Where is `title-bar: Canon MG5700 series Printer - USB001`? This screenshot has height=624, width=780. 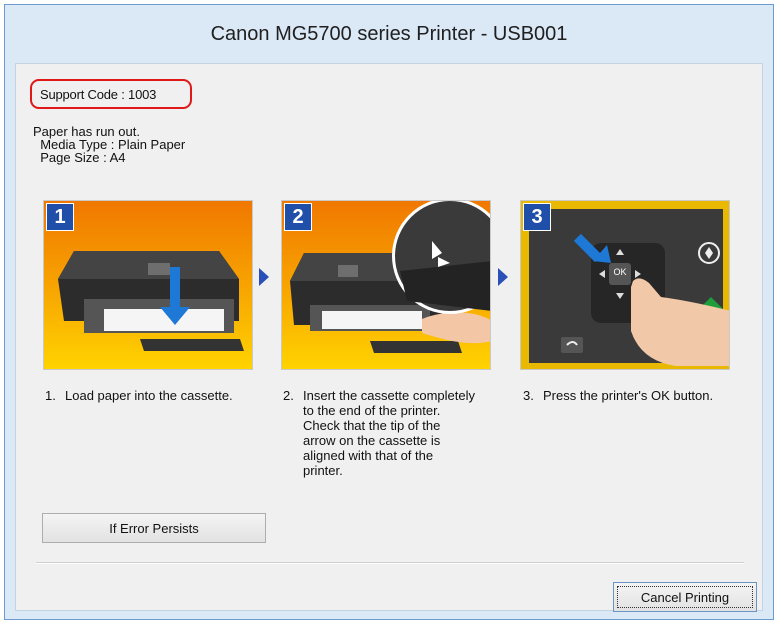 title-bar: Canon MG5700 series Printer - USB001 is located at coordinates (389, 34).